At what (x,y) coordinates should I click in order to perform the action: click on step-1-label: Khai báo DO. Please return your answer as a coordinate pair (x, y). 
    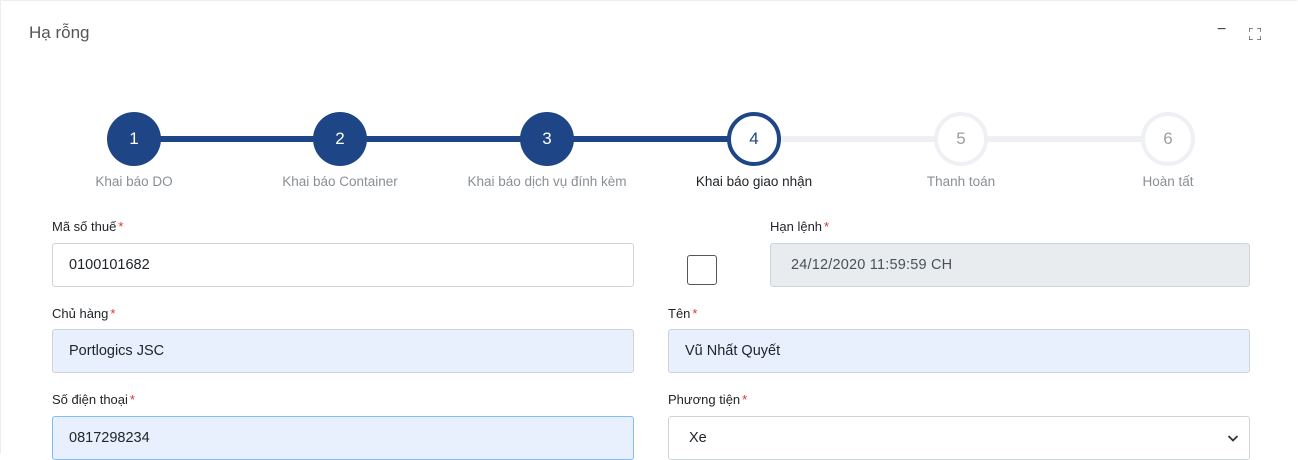
    Looking at the image, I should click on (134, 181).